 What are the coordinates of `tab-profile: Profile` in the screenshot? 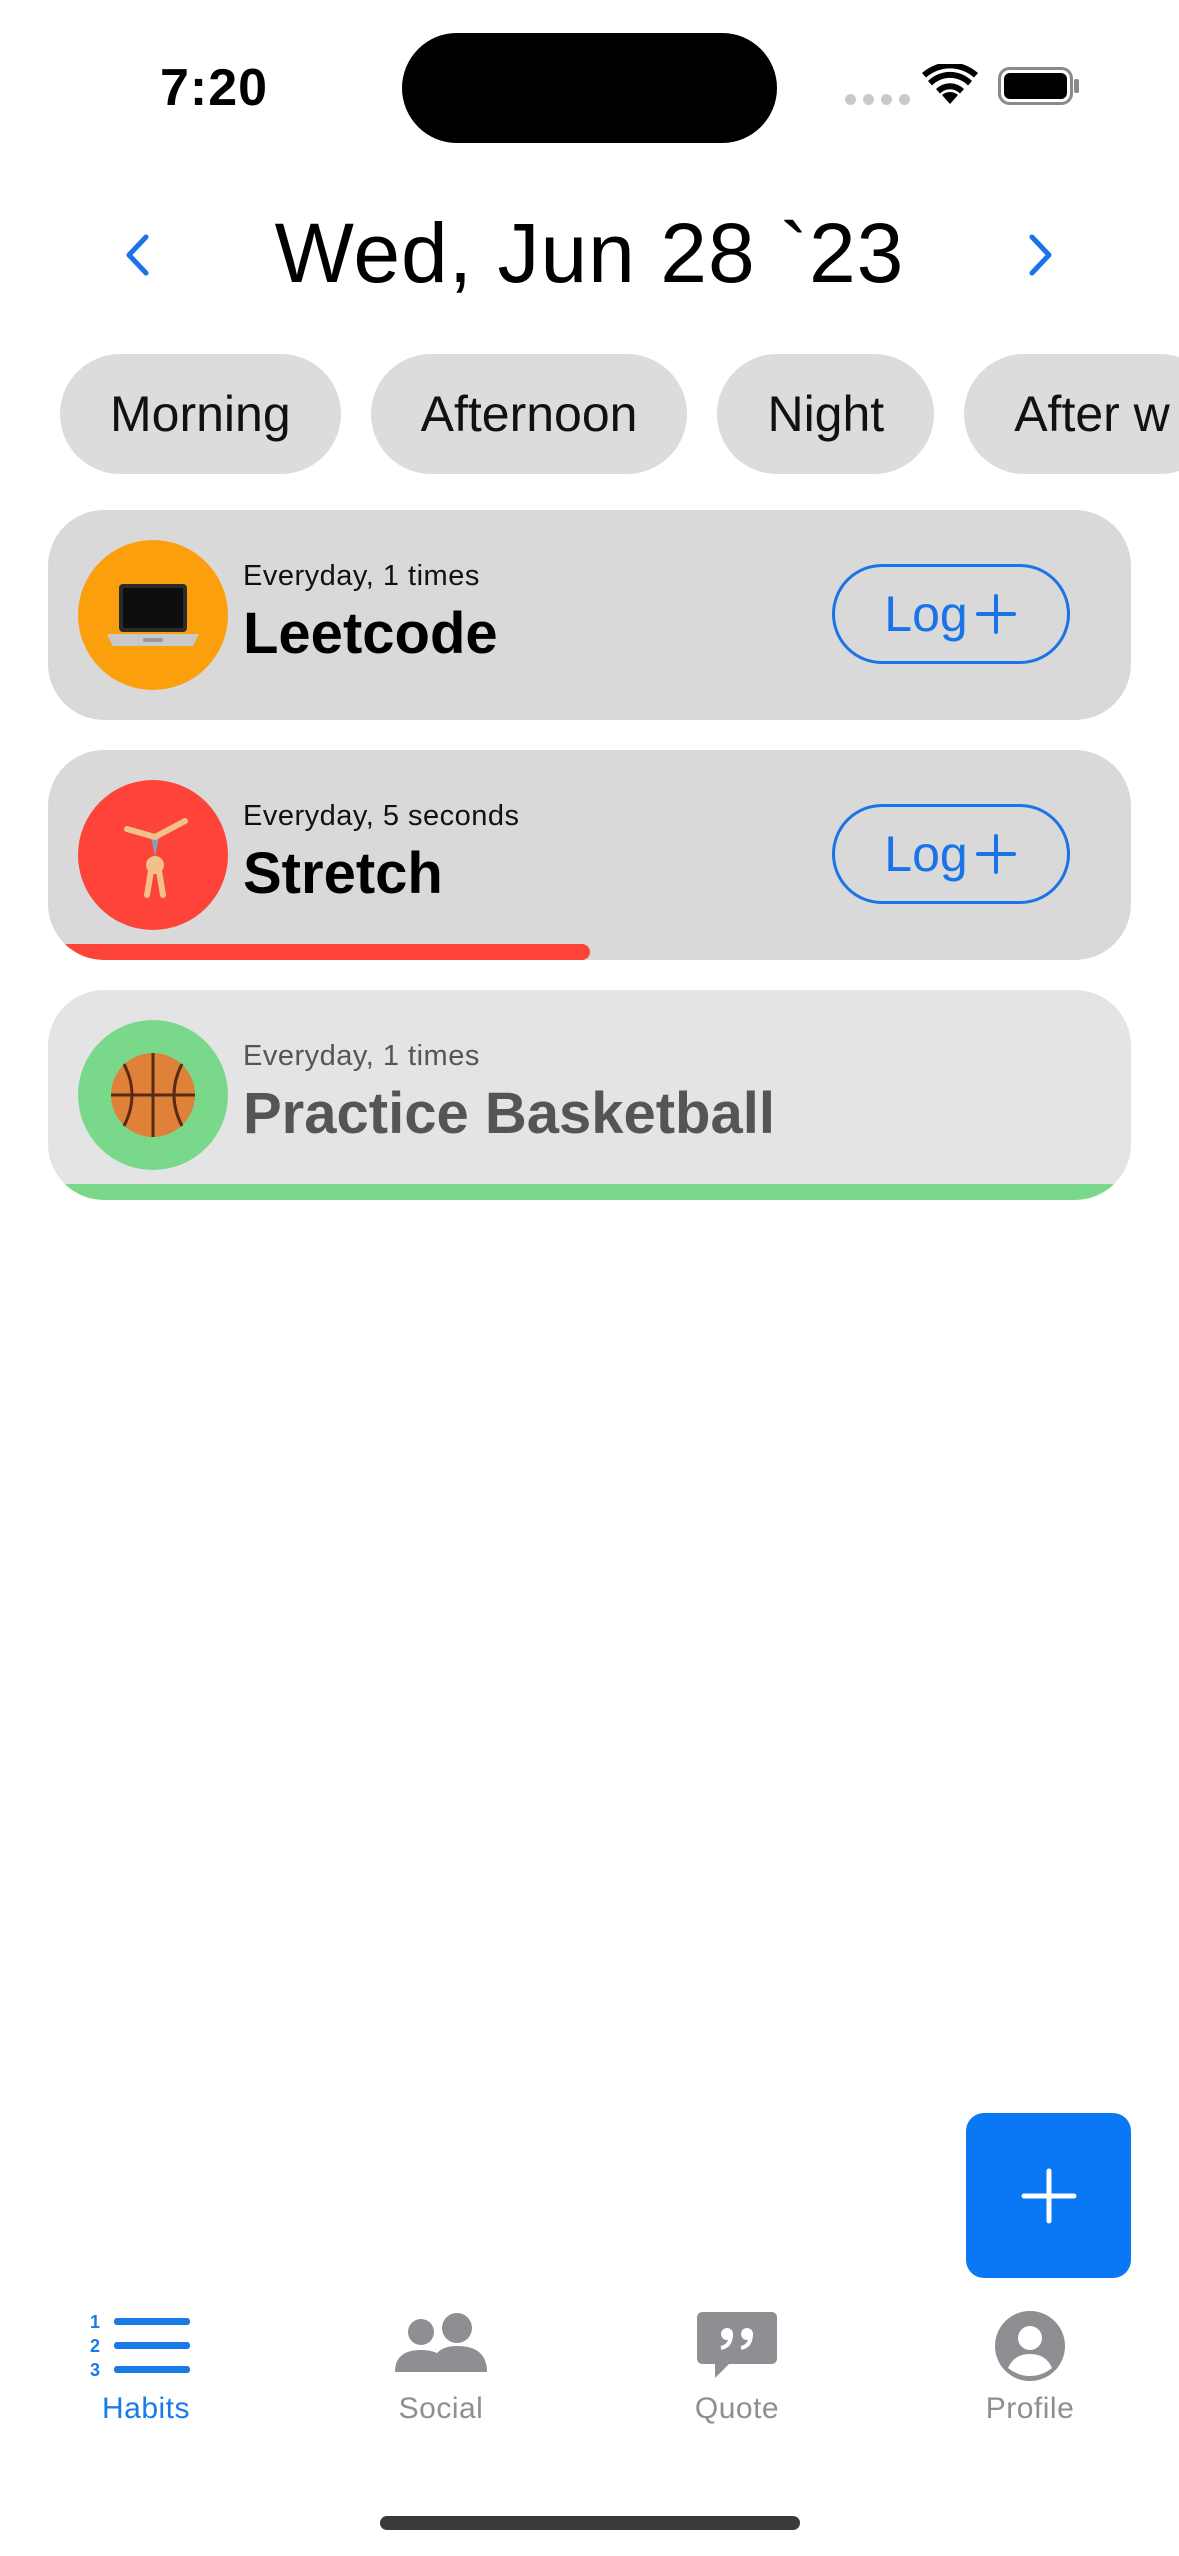 It's located at (1030, 2368).